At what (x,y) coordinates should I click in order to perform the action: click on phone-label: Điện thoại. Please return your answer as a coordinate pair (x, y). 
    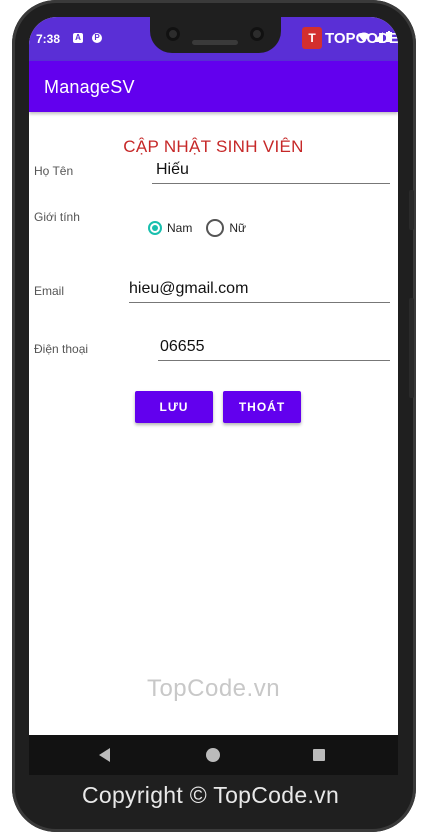
    Looking at the image, I should click on (61, 349).